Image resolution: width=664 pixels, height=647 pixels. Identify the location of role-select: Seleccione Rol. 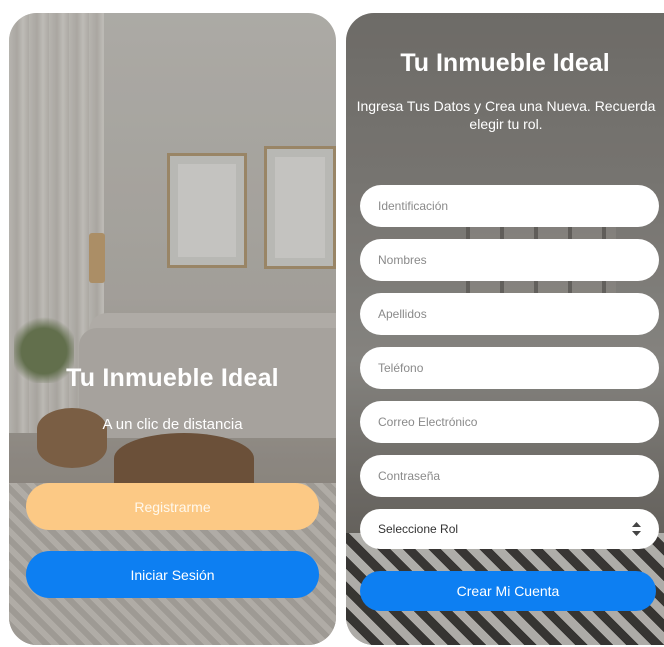
(509, 529).